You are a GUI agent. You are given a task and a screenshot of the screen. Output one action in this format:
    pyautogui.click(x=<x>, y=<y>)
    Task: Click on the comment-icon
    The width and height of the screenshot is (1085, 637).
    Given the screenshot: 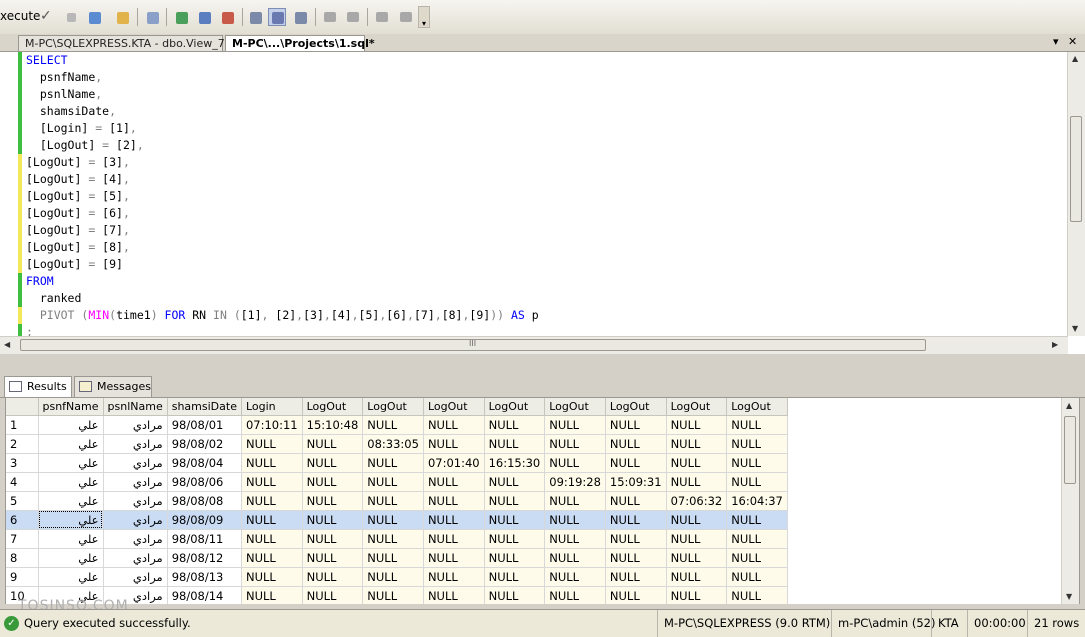 What is the action you would take?
    pyautogui.click(x=329, y=17)
    